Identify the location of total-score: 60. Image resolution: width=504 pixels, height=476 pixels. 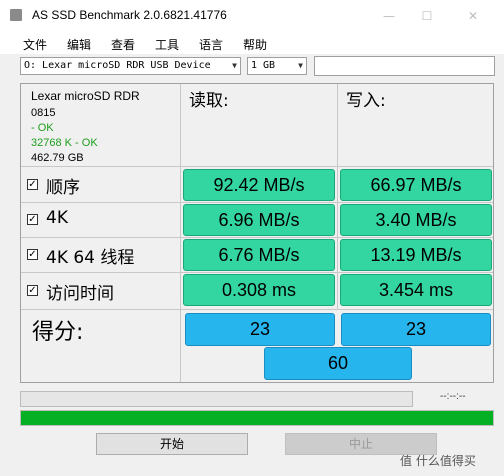
(338, 363).